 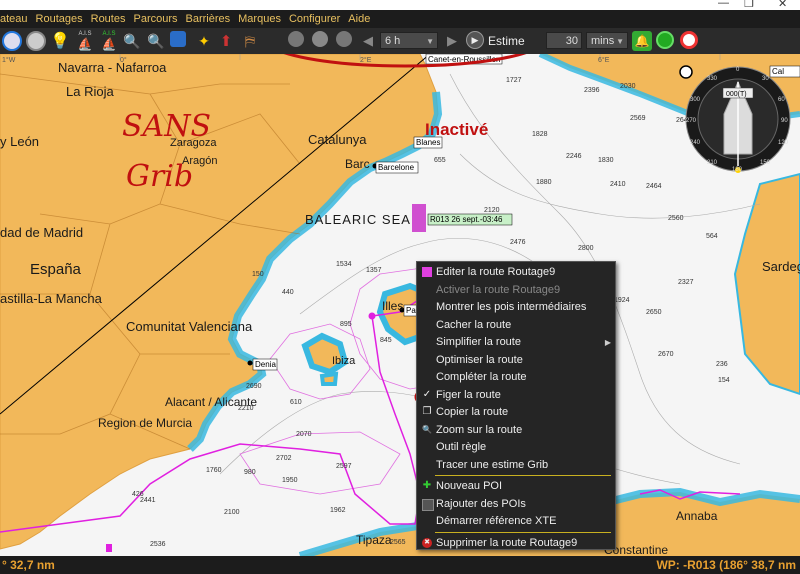 What do you see at coordinates (344, 39) in the screenshot?
I see `grib-close-icon` at bounding box center [344, 39].